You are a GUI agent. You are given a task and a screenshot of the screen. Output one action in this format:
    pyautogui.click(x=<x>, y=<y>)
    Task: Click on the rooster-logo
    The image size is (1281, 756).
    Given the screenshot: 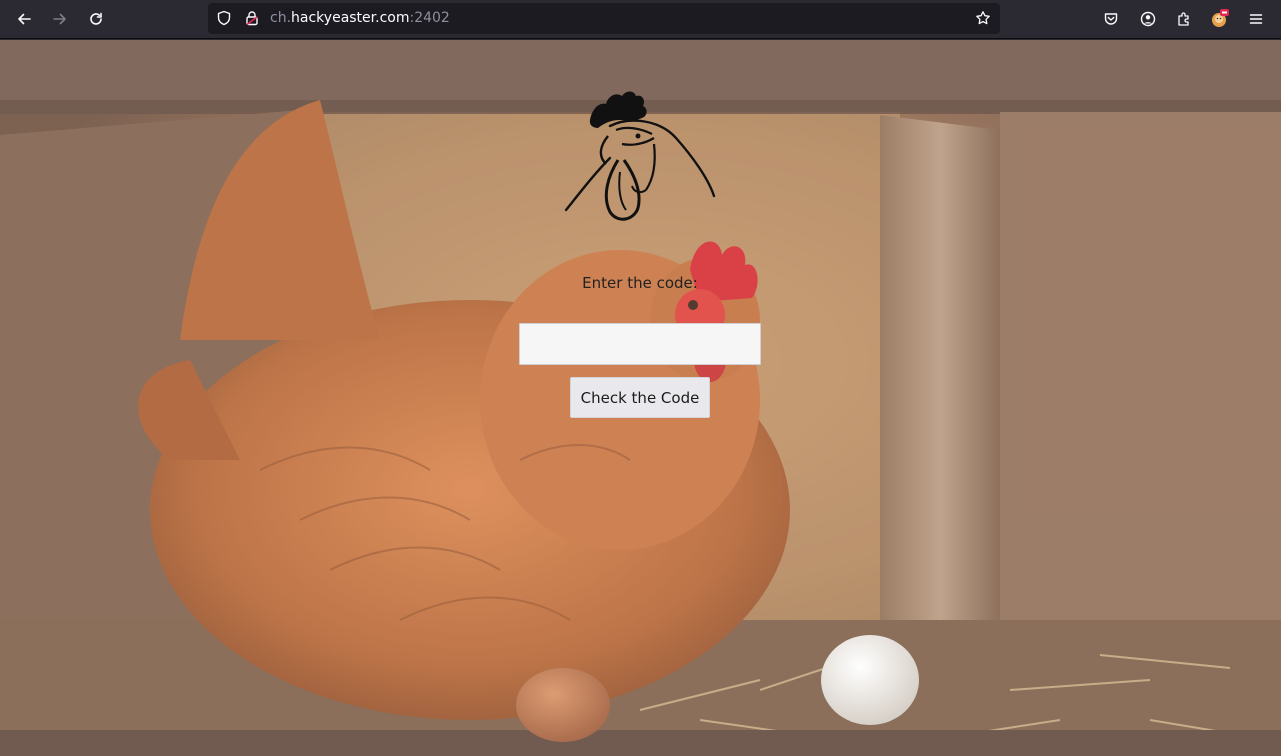 What is the action you would take?
    pyautogui.click(x=640, y=156)
    